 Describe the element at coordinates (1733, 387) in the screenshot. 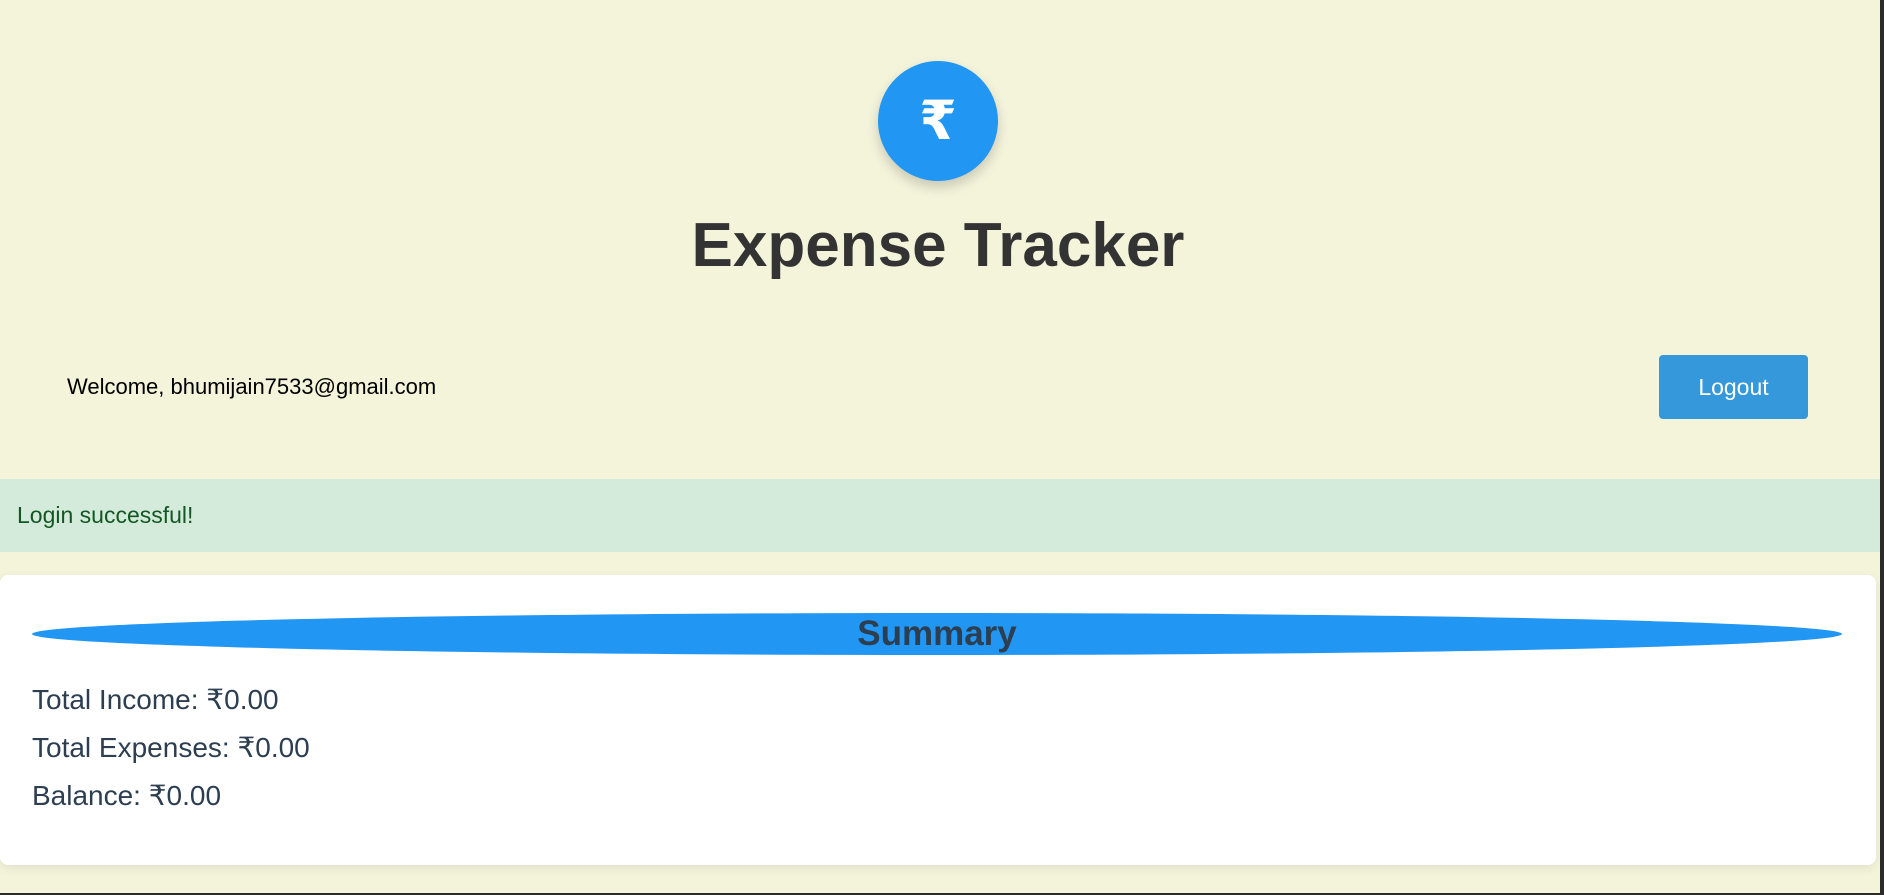

I see `logout-button: Logout` at that location.